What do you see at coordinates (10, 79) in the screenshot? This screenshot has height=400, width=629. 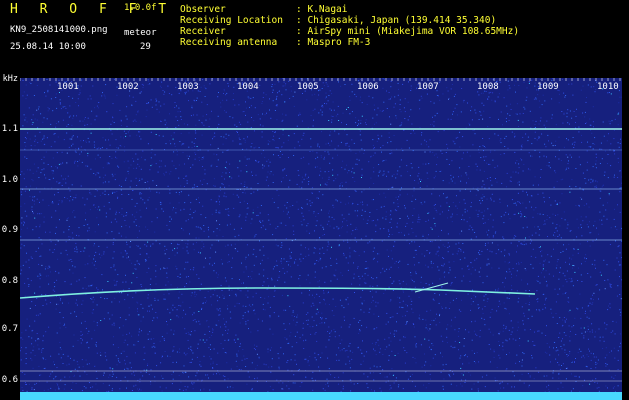 I see `y-axis-unit: kHz` at bounding box center [10, 79].